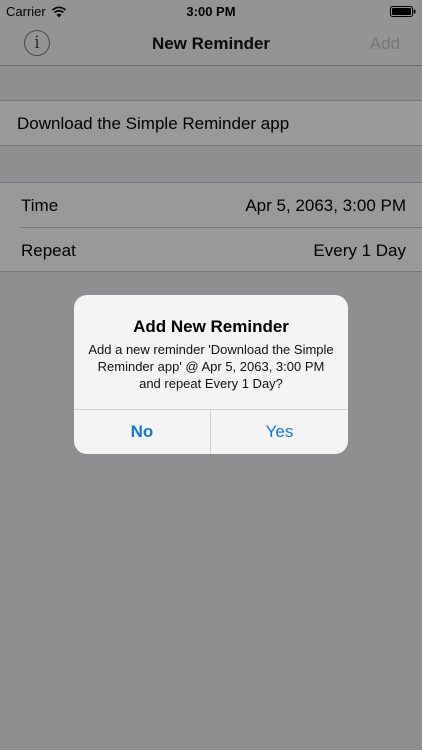 Image resolution: width=422 pixels, height=750 pixels. Describe the element at coordinates (142, 432) in the screenshot. I see `no-button: No` at that location.